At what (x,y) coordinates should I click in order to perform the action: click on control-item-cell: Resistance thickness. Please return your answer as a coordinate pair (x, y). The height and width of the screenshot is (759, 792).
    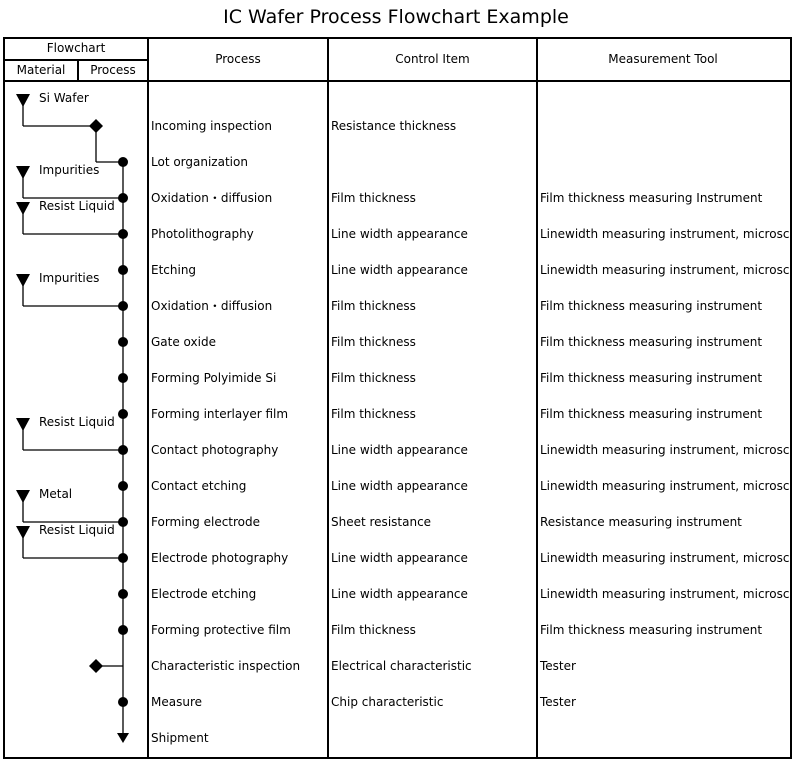
    Looking at the image, I should click on (394, 126).